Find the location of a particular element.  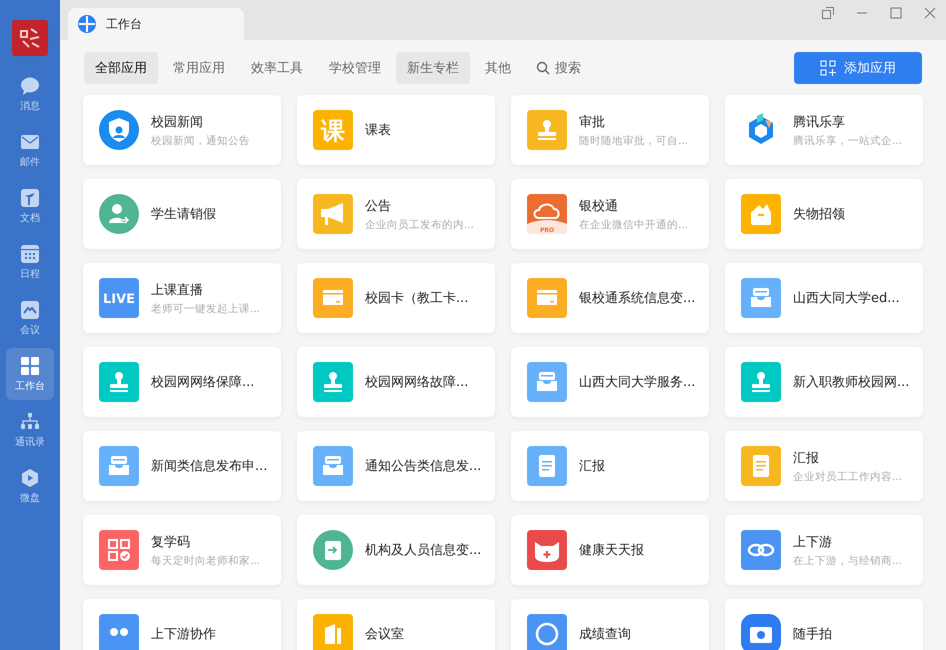

chat-icon is located at coordinates (30, 86).